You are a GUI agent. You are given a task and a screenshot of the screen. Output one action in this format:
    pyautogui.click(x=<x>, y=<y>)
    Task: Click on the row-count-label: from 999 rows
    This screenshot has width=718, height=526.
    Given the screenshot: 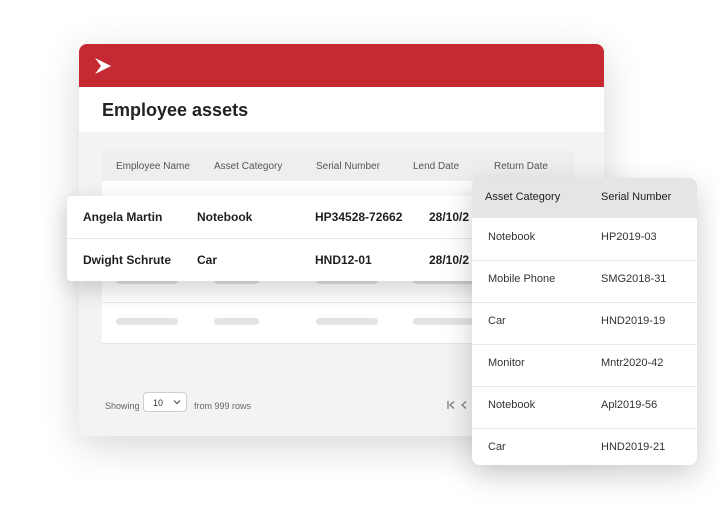 What is the action you would take?
    pyautogui.click(x=223, y=406)
    